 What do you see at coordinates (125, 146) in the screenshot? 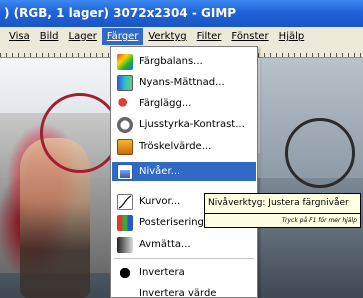
I see `threshold-icon` at bounding box center [125, 146].